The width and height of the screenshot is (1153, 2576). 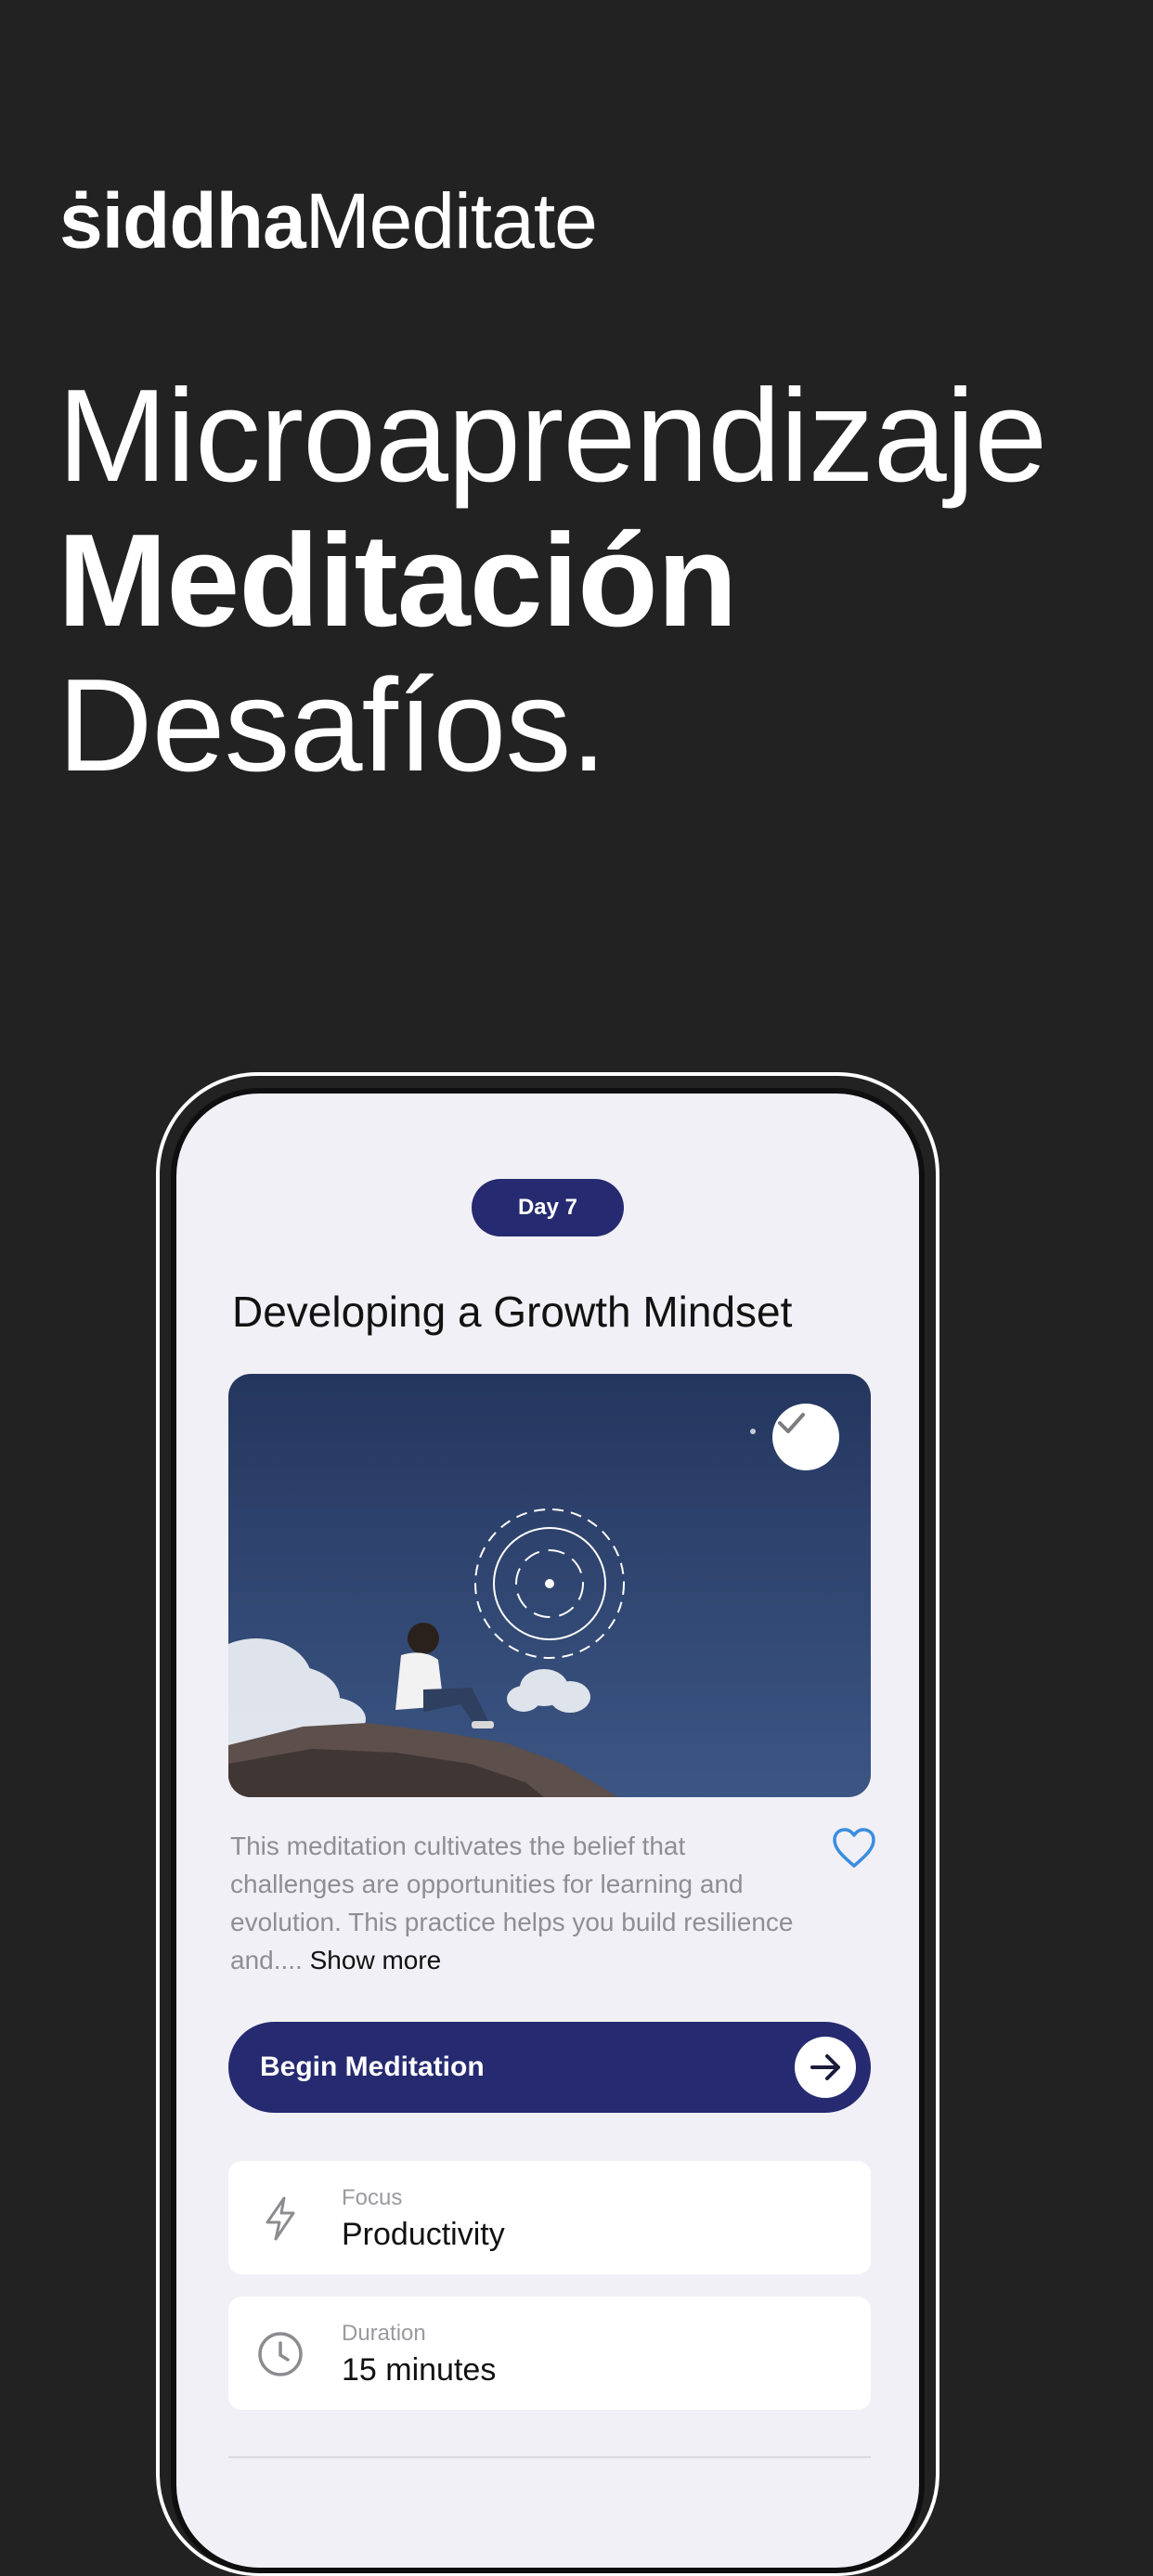 I want to click on focus-card: Focus Productivity, so click(x=549, y=2217).